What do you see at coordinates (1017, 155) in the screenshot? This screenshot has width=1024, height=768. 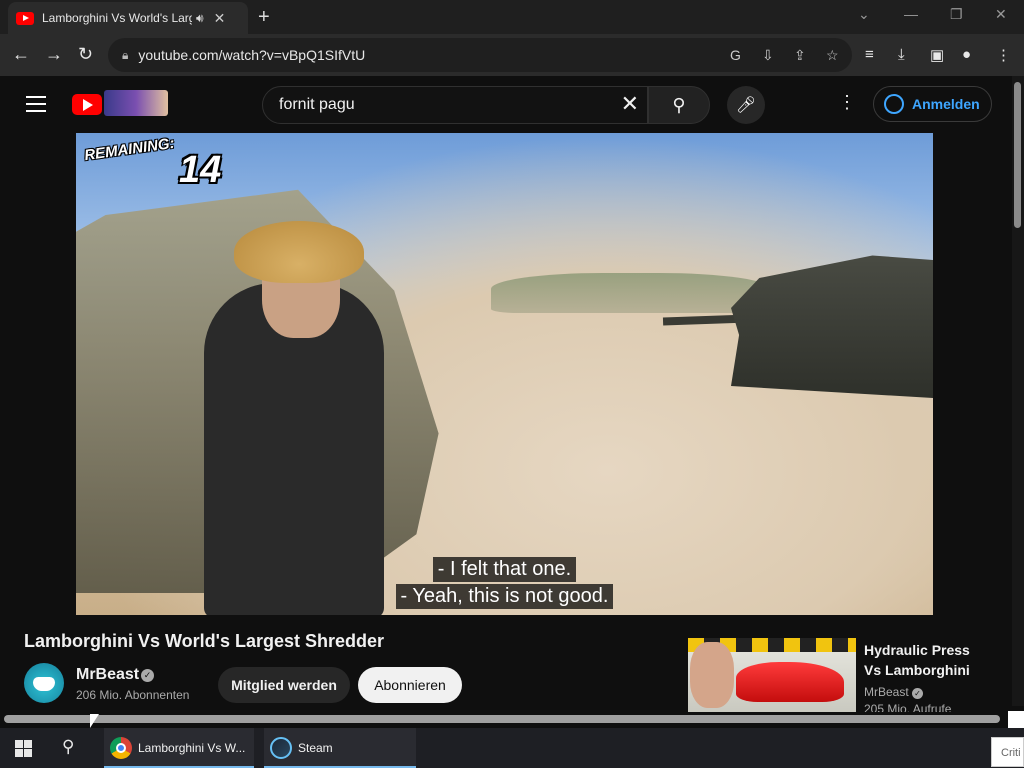 I see `vertical-scrollbar-thumb` at bounding box center [1017, 155].